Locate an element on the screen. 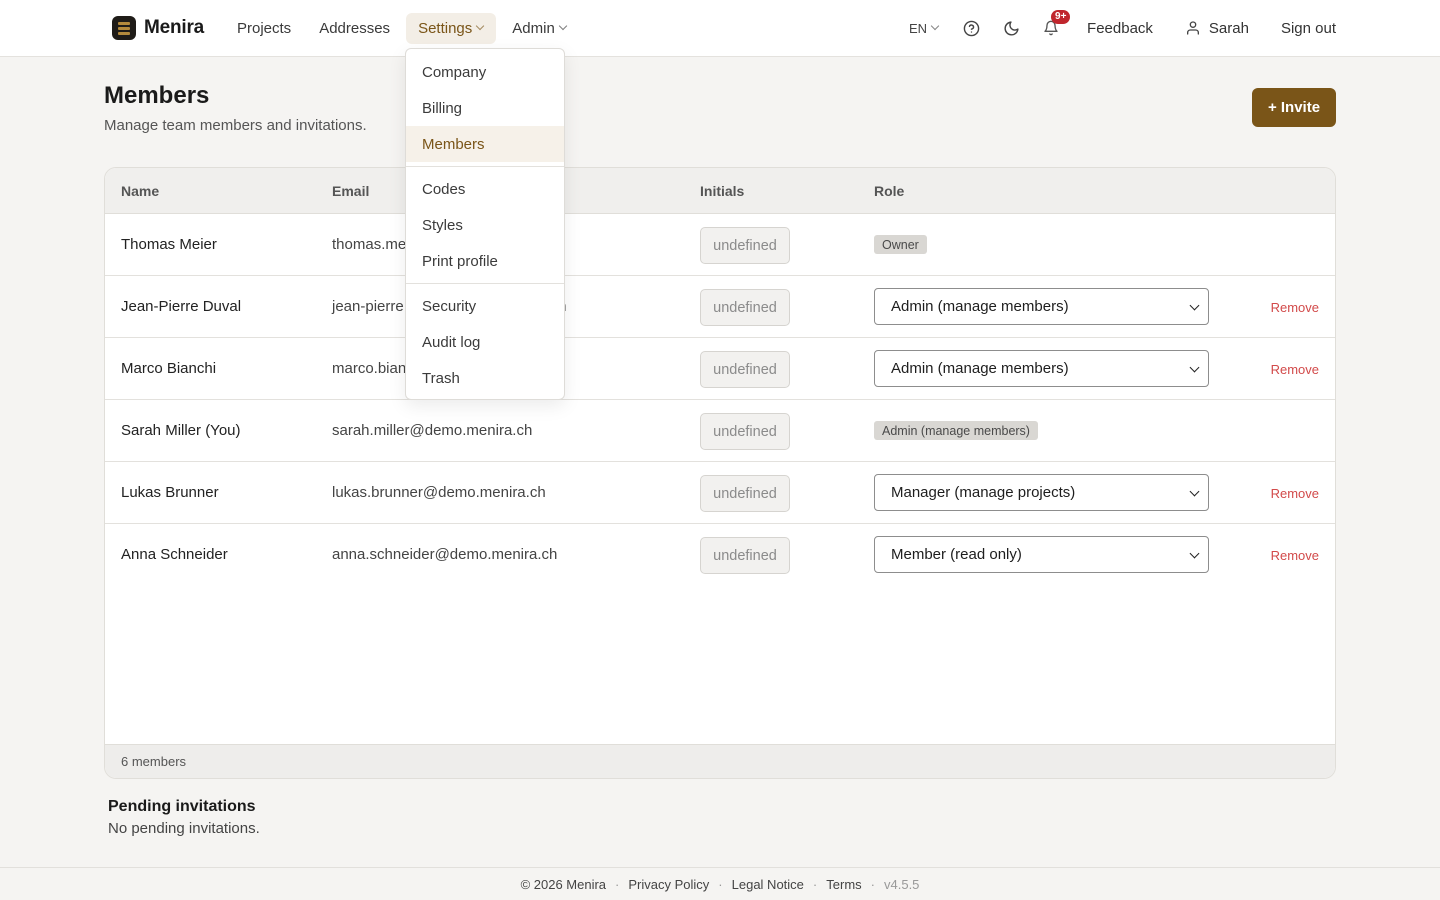 The image size is (1440, 900). menu-item-audit-log: Audit log is located at coordinates (485, 342).